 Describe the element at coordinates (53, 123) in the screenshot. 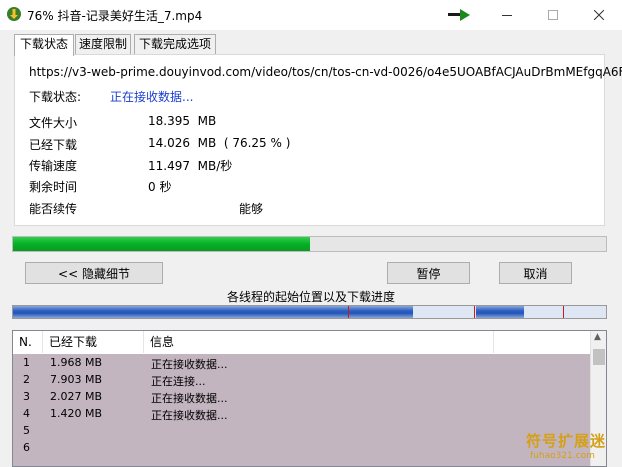

I see `file-size-label: 文件大小` at that location.